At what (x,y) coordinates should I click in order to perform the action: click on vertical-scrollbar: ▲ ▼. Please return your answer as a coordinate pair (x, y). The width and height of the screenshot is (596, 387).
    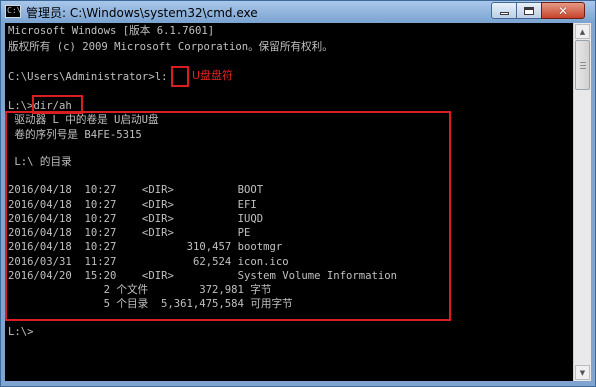
    Looking at the image, I should click on (582, 202).